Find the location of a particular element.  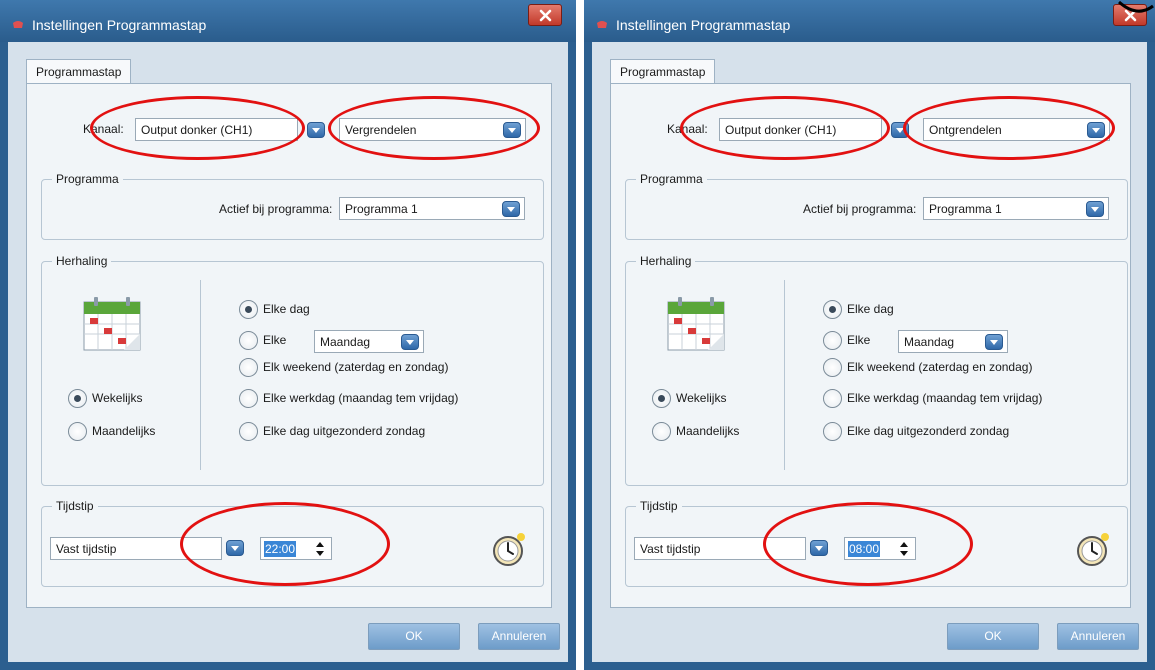

programma-value: Programma 1 is located at coordinates (965, 209).